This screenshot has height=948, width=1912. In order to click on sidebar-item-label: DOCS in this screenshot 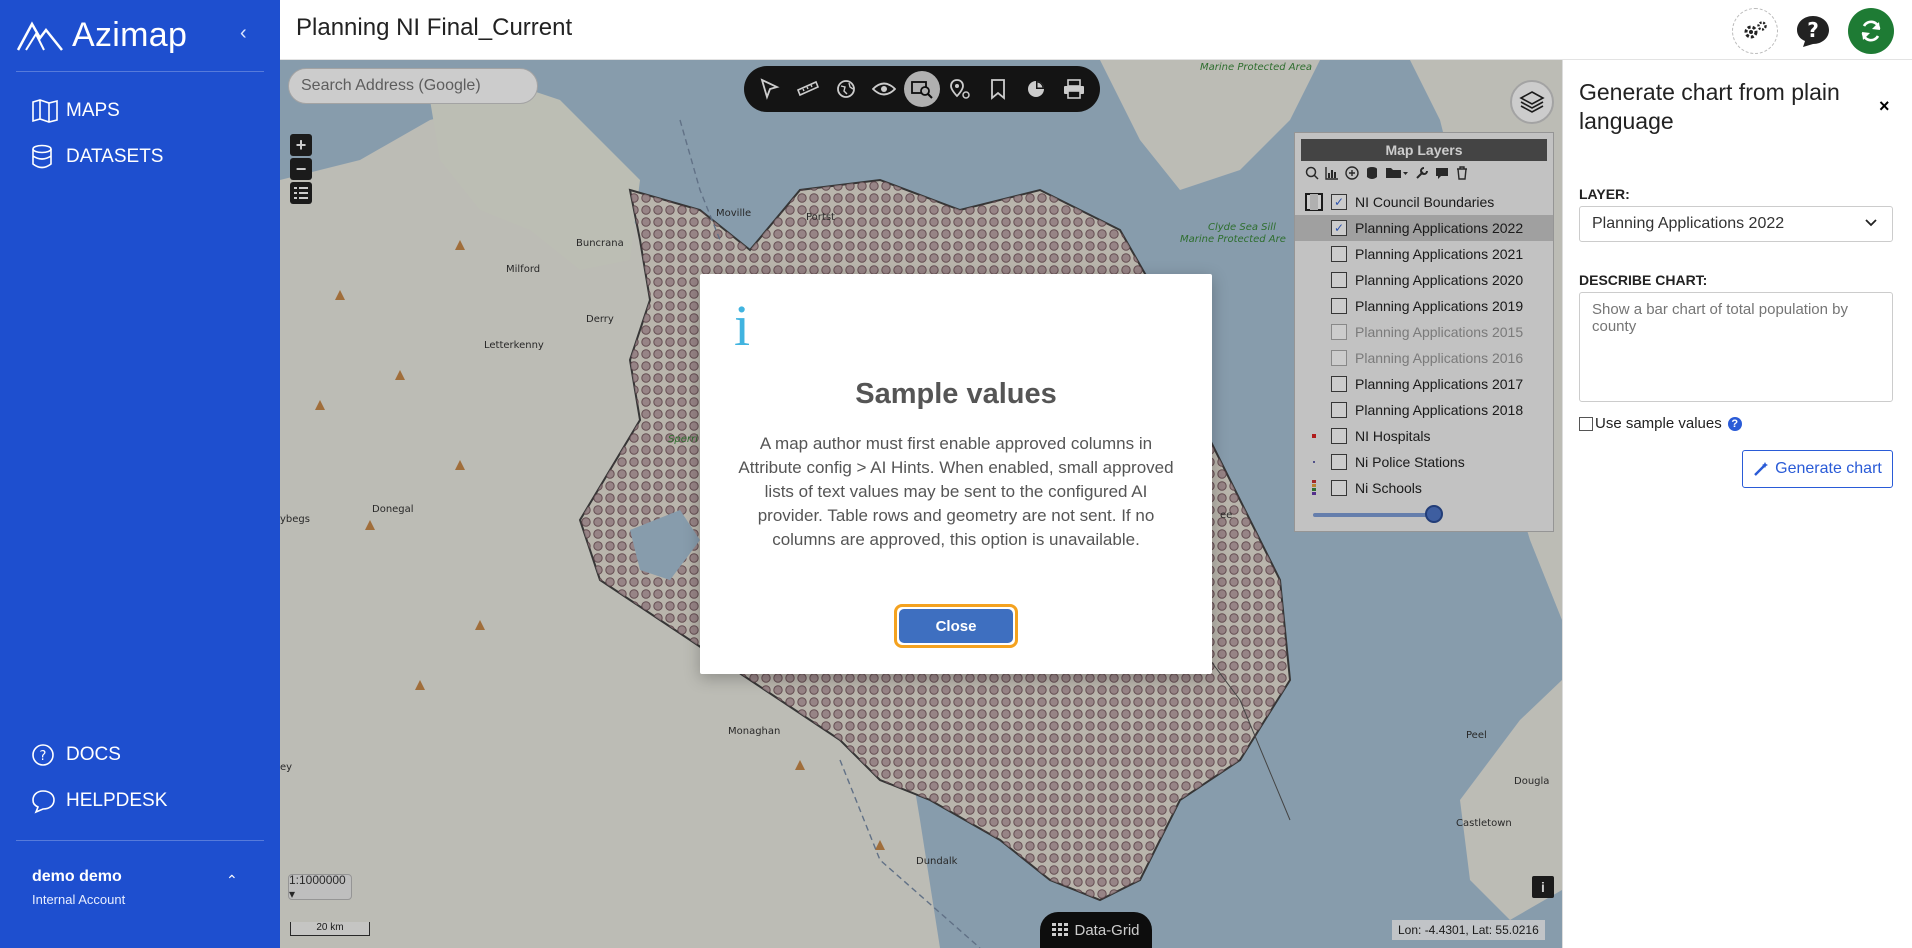, I will do `click(93, 754)`.